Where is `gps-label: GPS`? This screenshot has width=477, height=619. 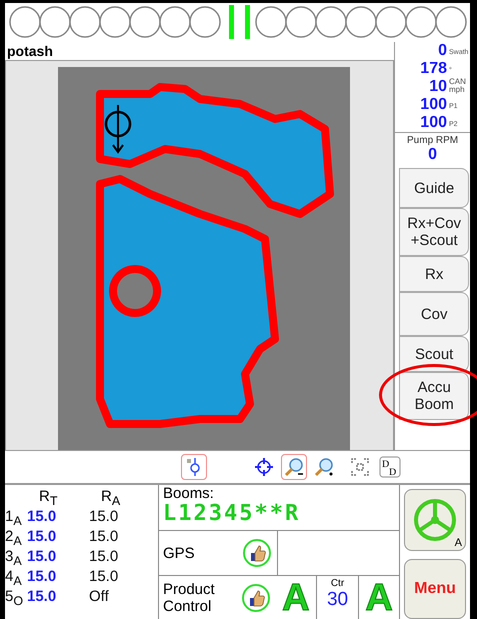
gps-label: GPS is located at coordinates (179, 554).